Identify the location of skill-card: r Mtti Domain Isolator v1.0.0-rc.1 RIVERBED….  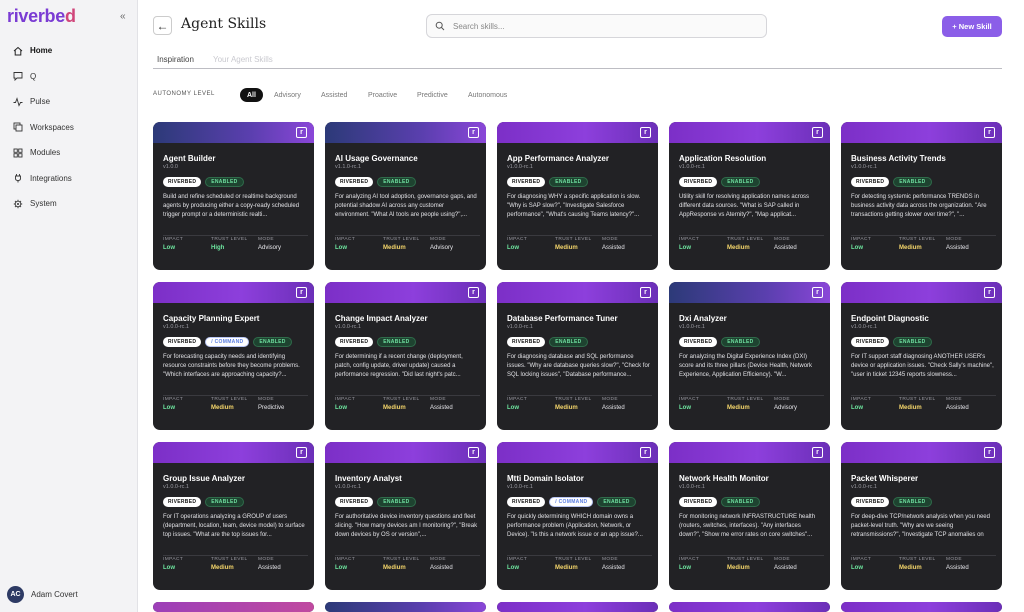
(577, 516).